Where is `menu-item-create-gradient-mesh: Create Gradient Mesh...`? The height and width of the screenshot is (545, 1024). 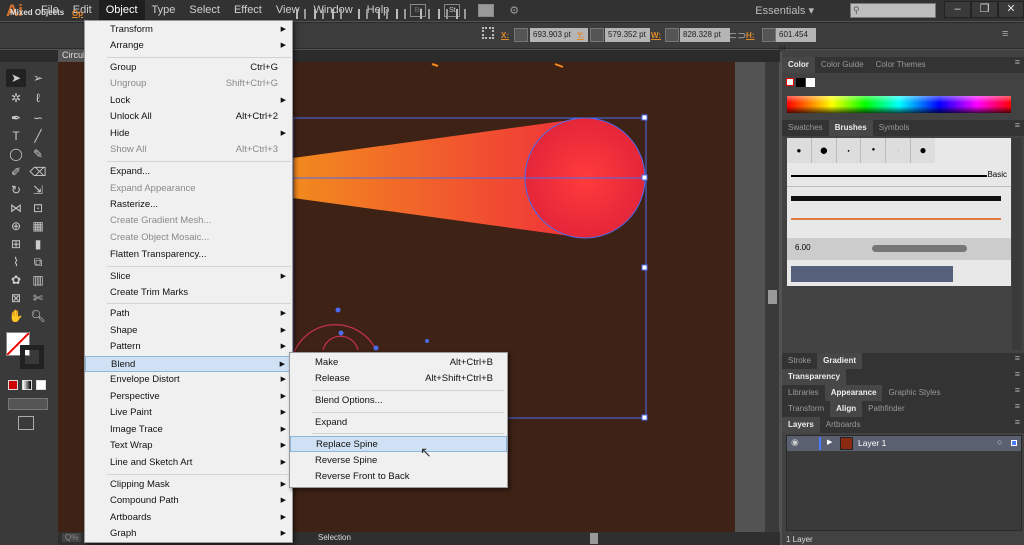
menu-item-create-gradient-mesh: Create Gradient Mesh... is located at coordinates (188, 221).